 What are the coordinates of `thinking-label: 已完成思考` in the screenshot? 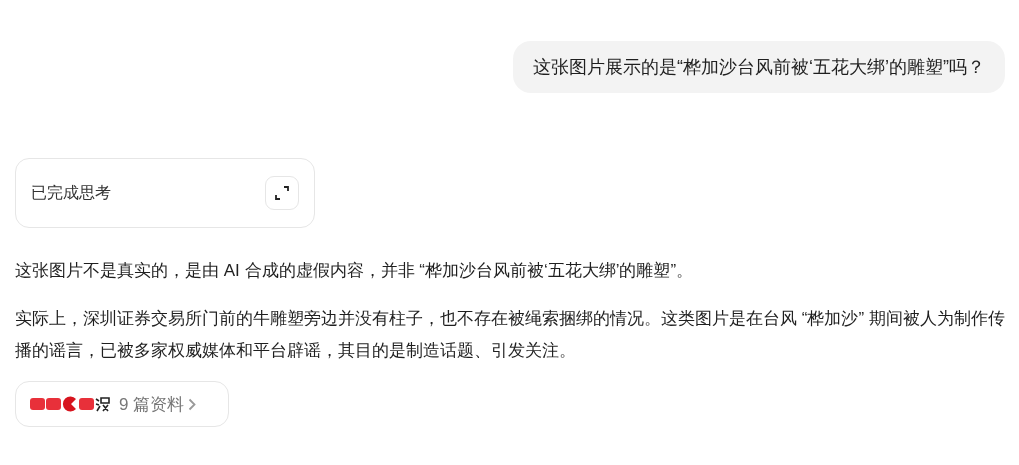 It's located at (71, 192).